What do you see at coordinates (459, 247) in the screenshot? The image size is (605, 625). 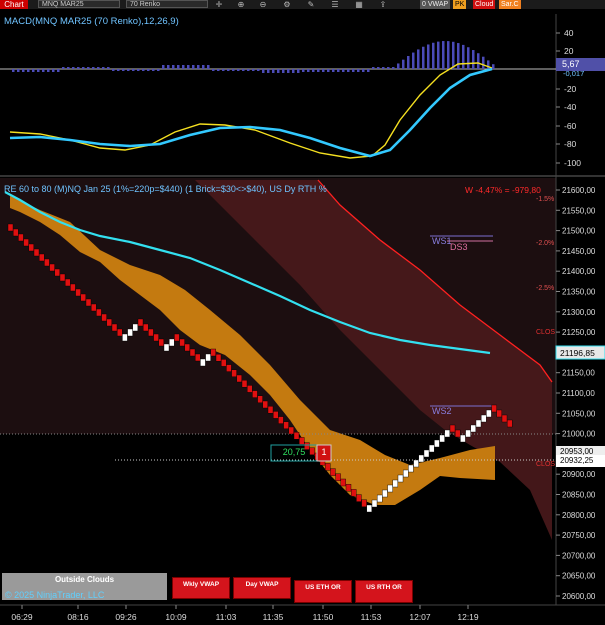 I see `ds3-label: DS3` at bounding box center [459, 247].